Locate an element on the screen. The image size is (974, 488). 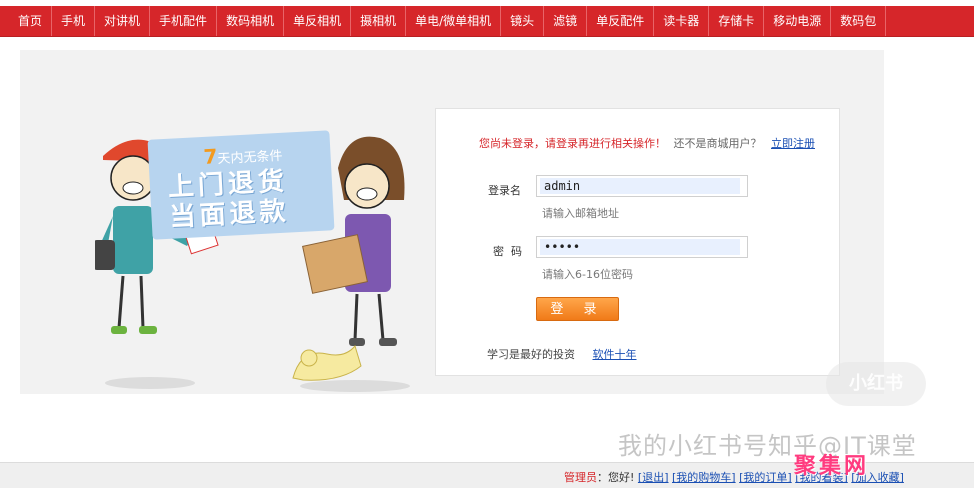
caption-watermark: 我的小红书号知乎@IT课堂 is located at coordinates (767, 446).